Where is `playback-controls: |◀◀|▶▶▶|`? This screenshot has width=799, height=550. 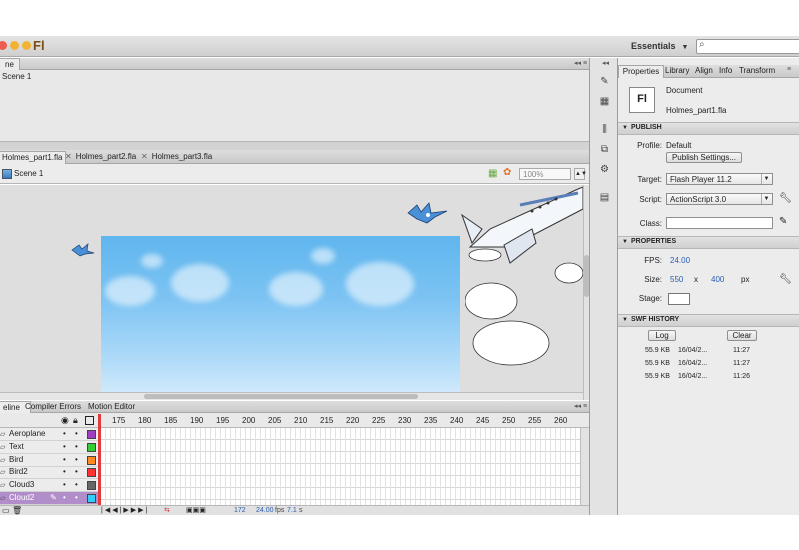
playback-controls: |◀◀|▶▶▶| is located at coordinates (125, 510).